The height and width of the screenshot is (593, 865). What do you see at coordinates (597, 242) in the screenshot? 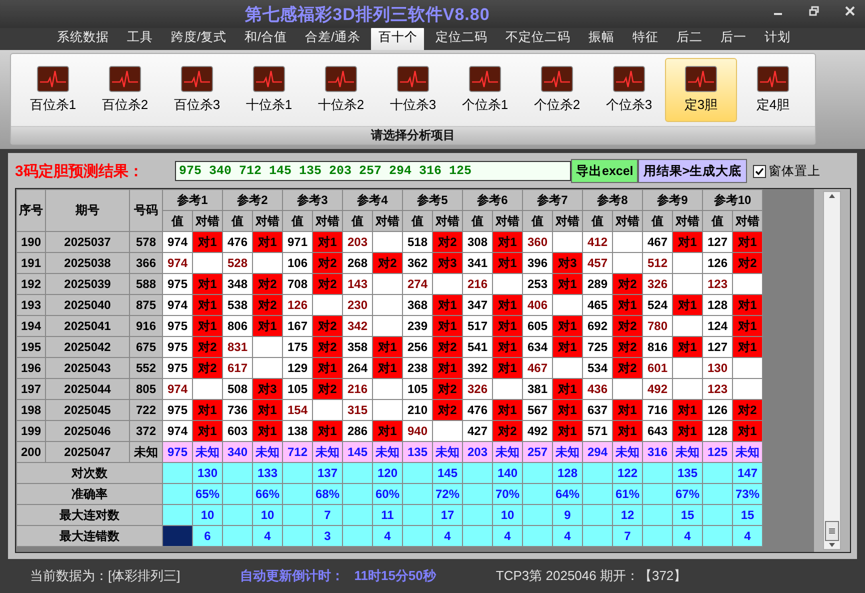
I see `table-cell: 412` at bounding box center [597, 242].